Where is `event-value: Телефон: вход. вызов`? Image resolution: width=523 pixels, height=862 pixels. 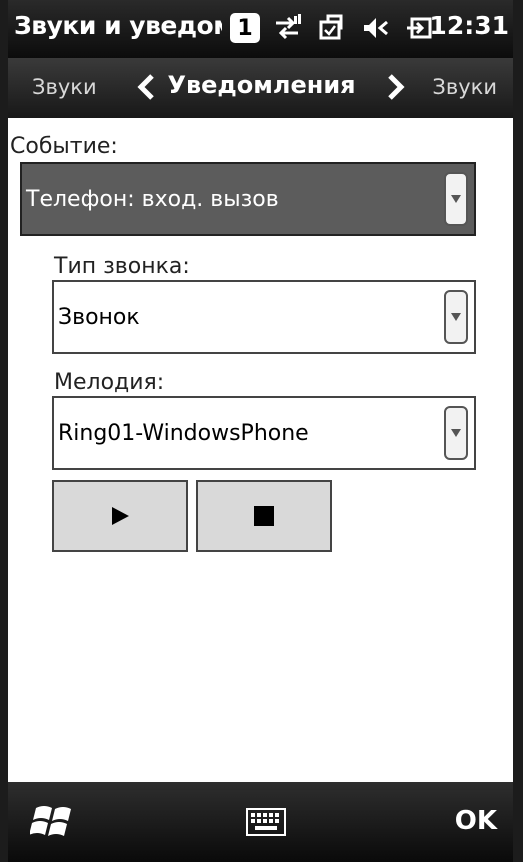
event-value: Телефон: вход. вызов is located at coordinates (152, 199).